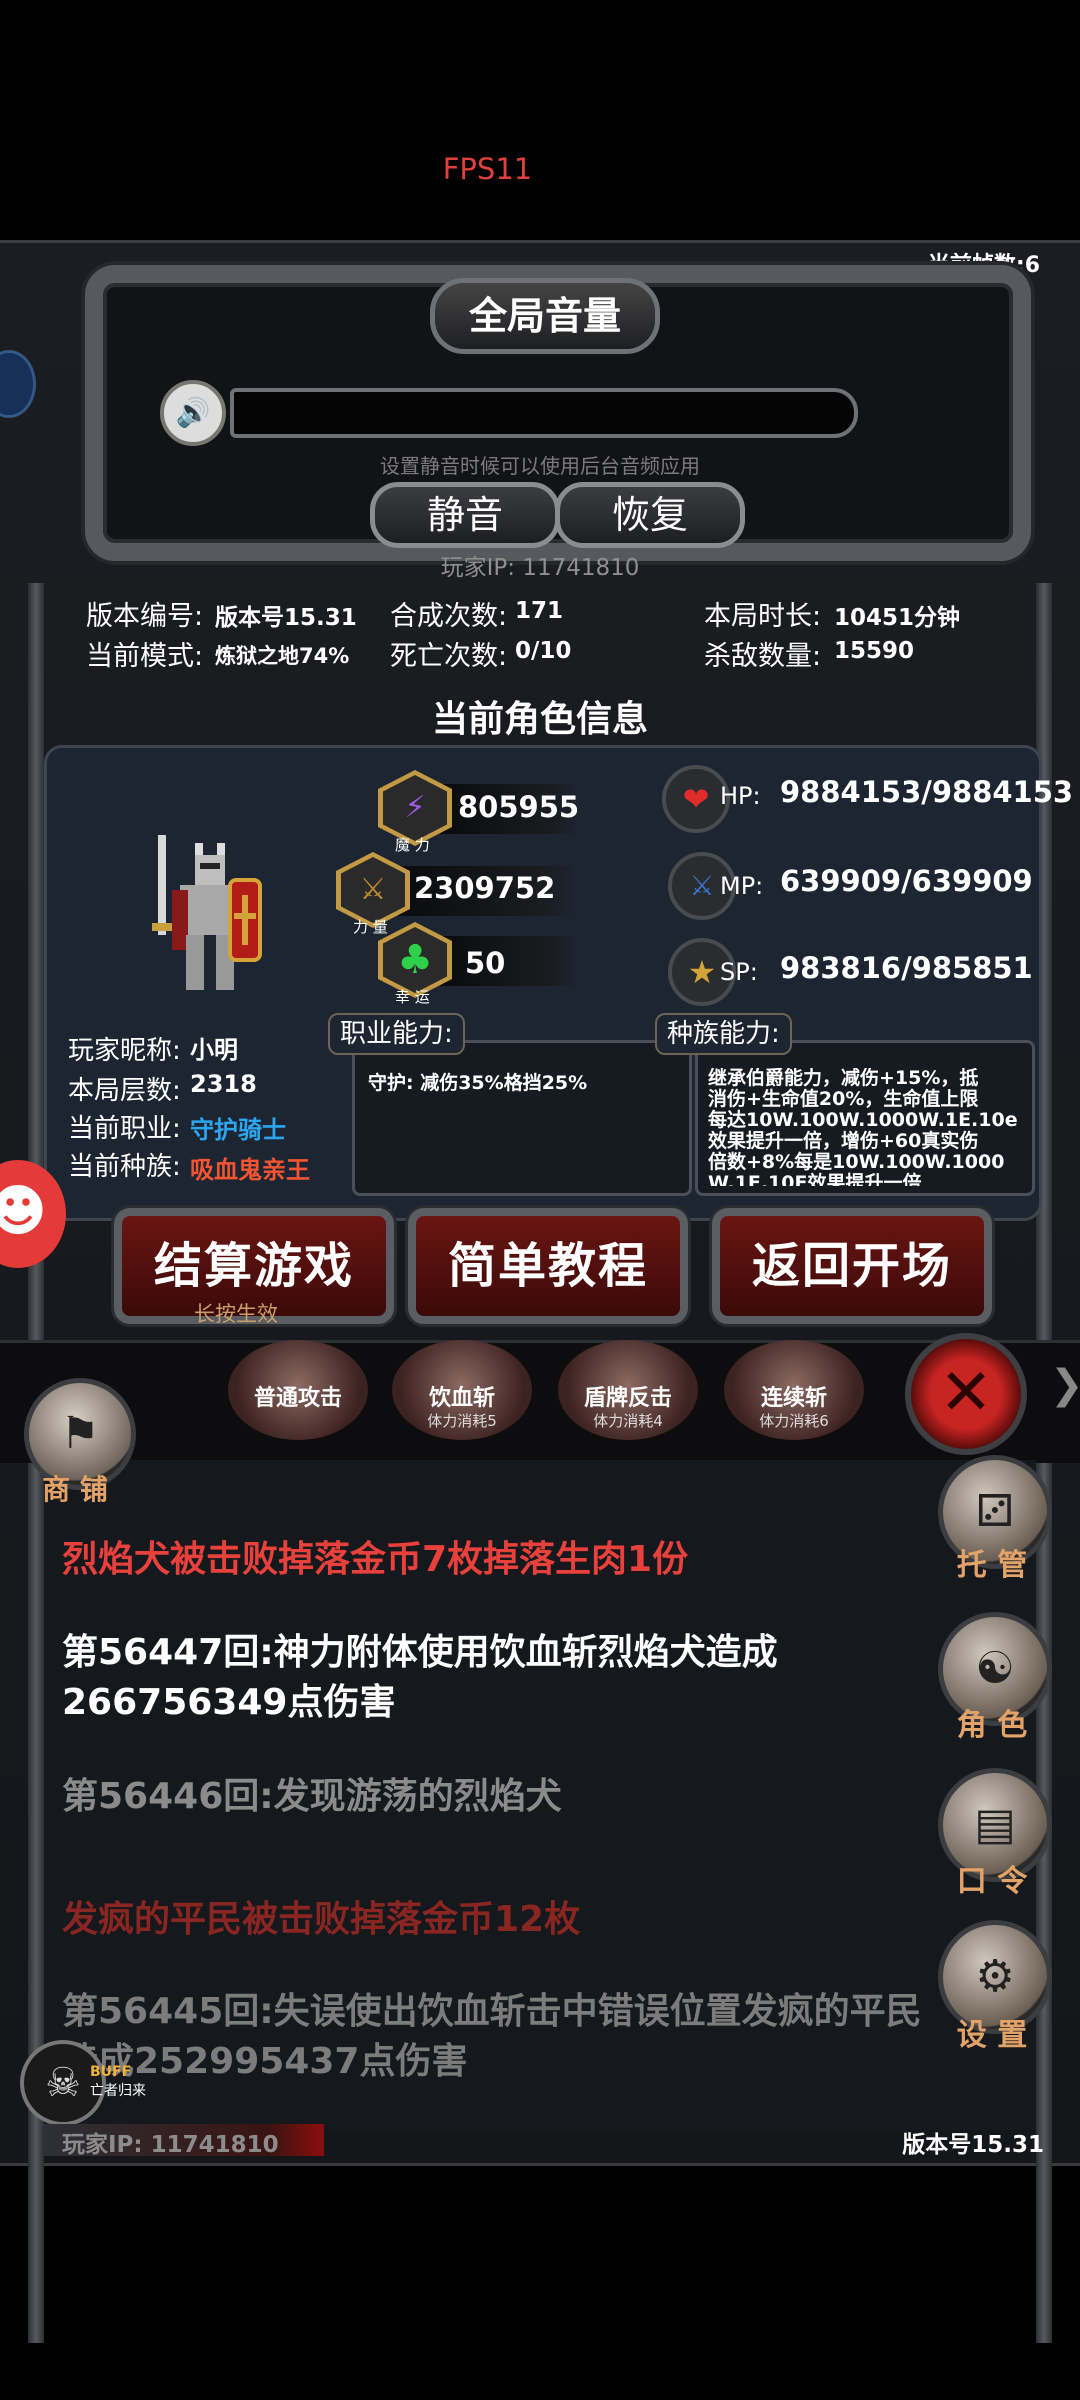 Image resolution: width=1080 pixels, height=2400 pixels. I want to click on auto-label: 托 管, so click(992, 1562).